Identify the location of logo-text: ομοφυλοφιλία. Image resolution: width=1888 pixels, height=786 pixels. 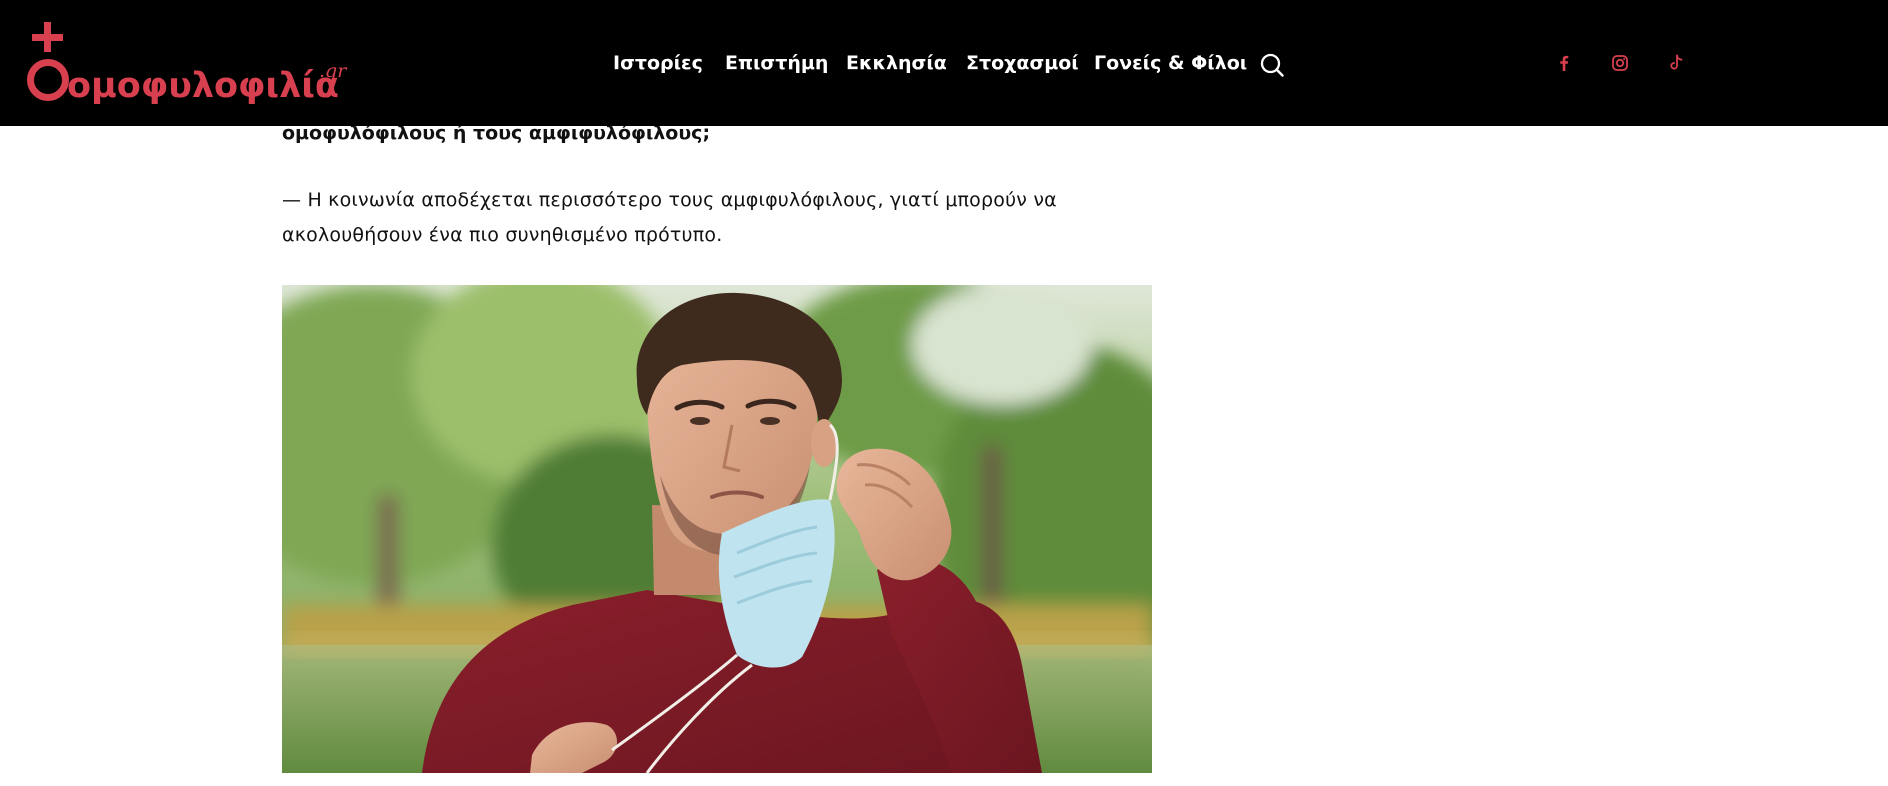
(203, 86).